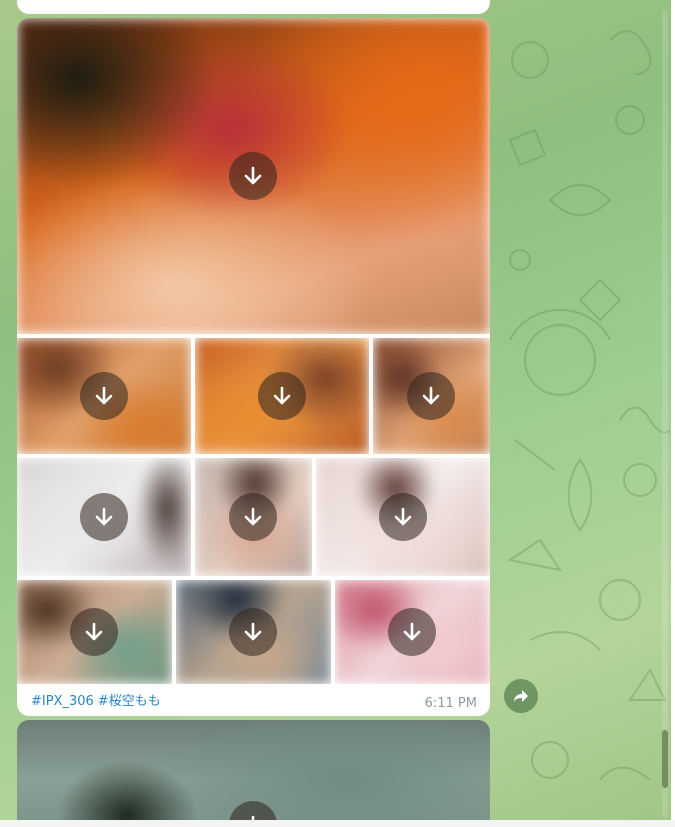 The width and height of the screenshot is (675, 827). I want to click on window-edge, so click(673, 413).